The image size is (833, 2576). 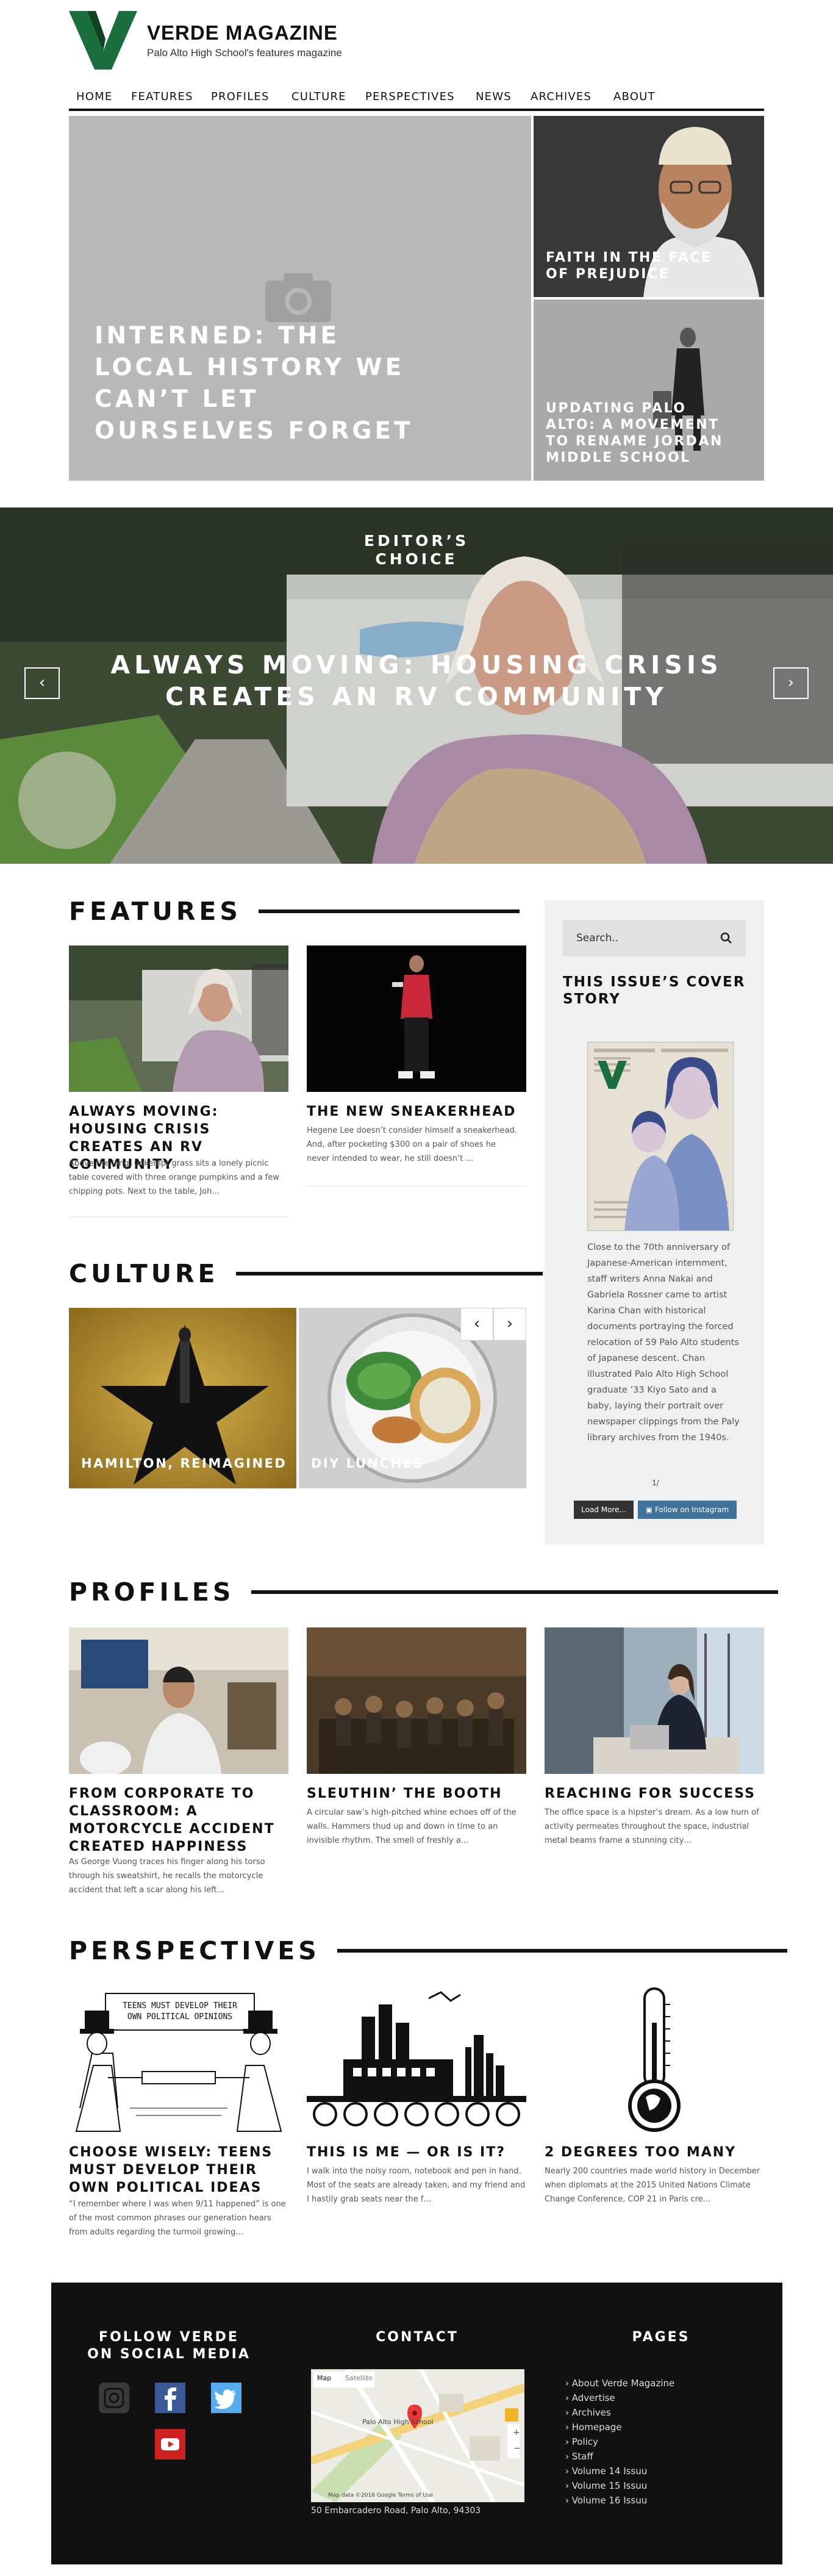 I want to click on instagram-icon, so click(x=114, y=2398).